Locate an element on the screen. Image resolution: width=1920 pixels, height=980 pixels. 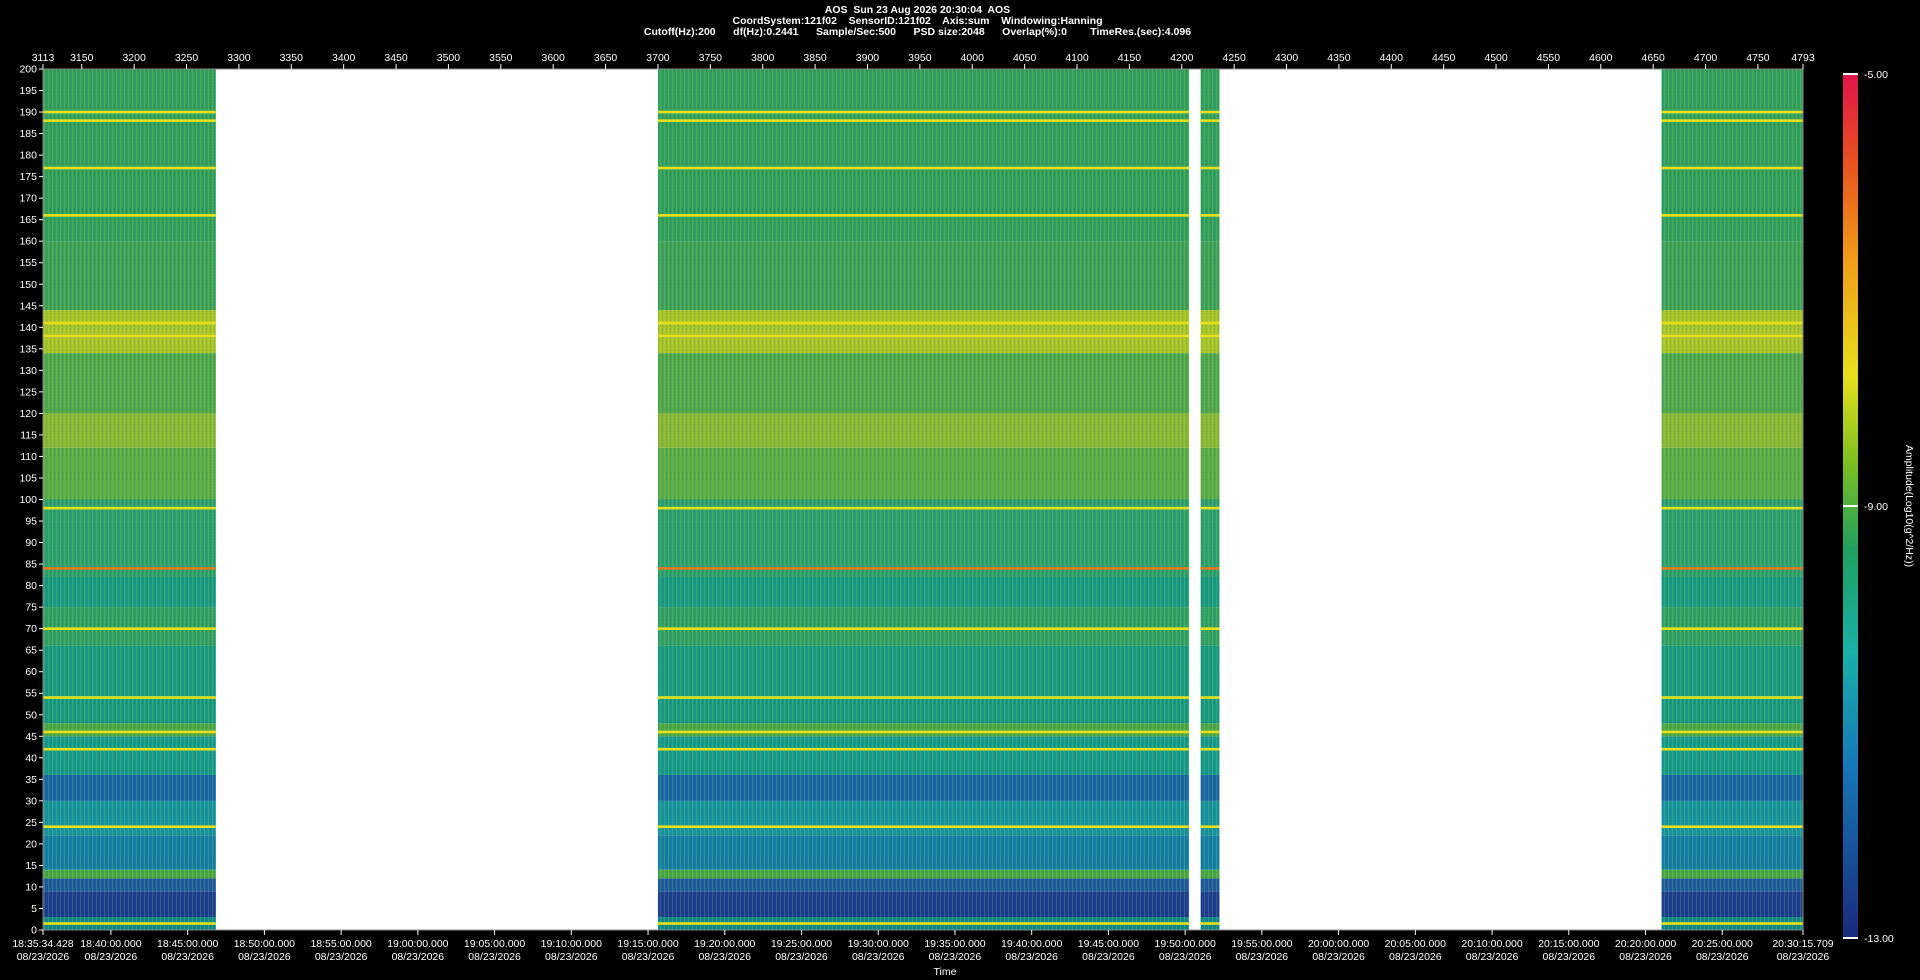
top-tick-label: 3850 is located at coordinates (815, 58).